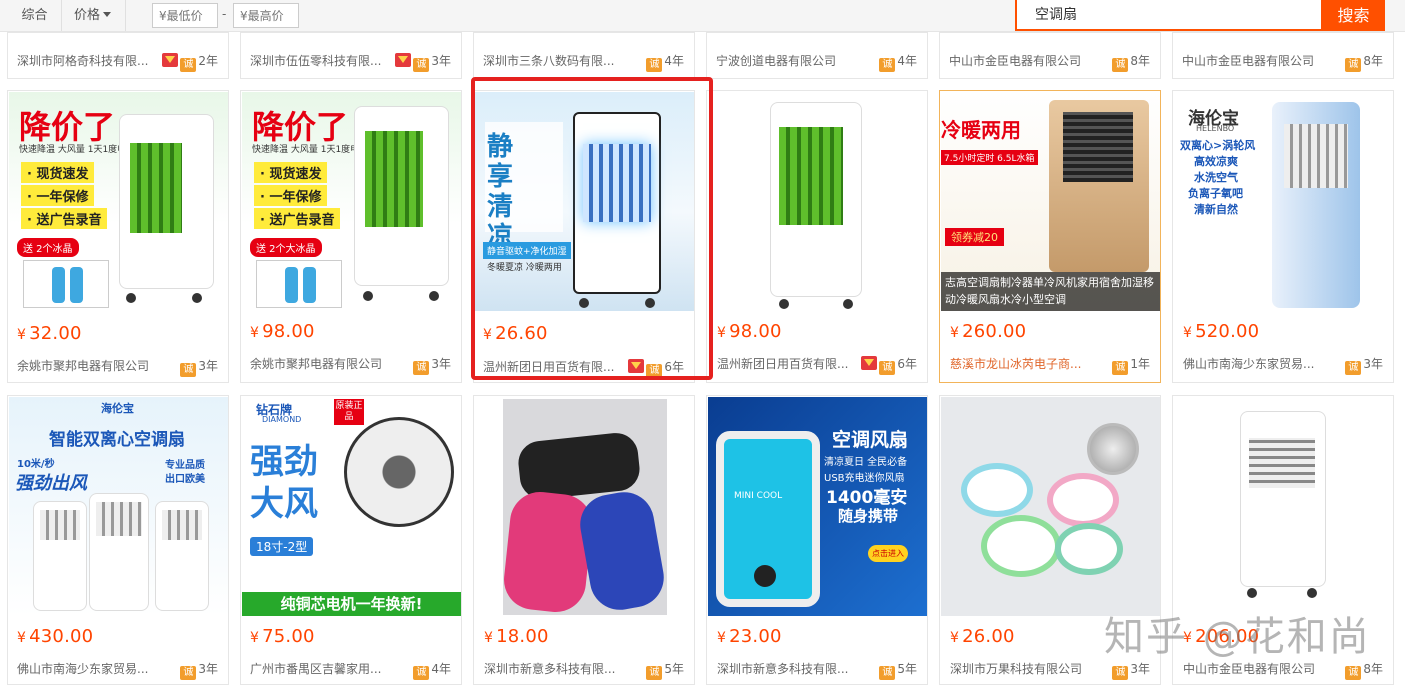 The width and height of the screenshot is (1405, 685). I want to click on shop-years: 诚 1年, so click(1131, 365).